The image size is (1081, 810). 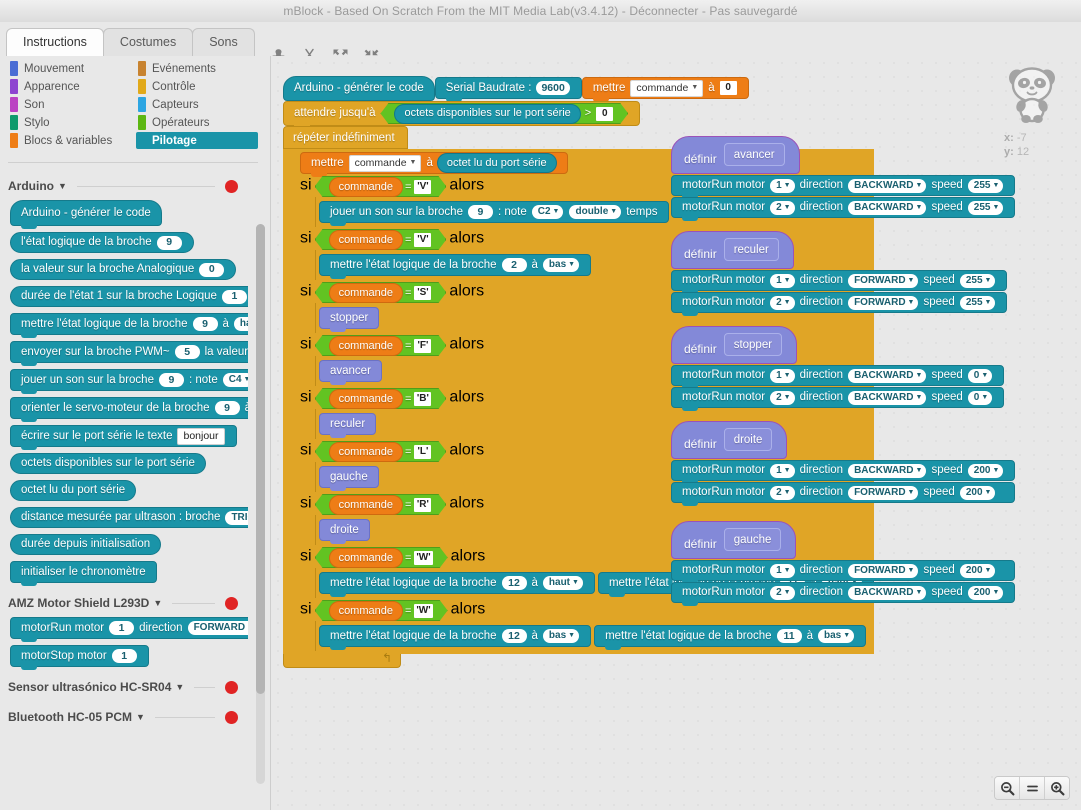 I want to click on custom-procedure-call-block: reculer, so click(x=348, y=425).